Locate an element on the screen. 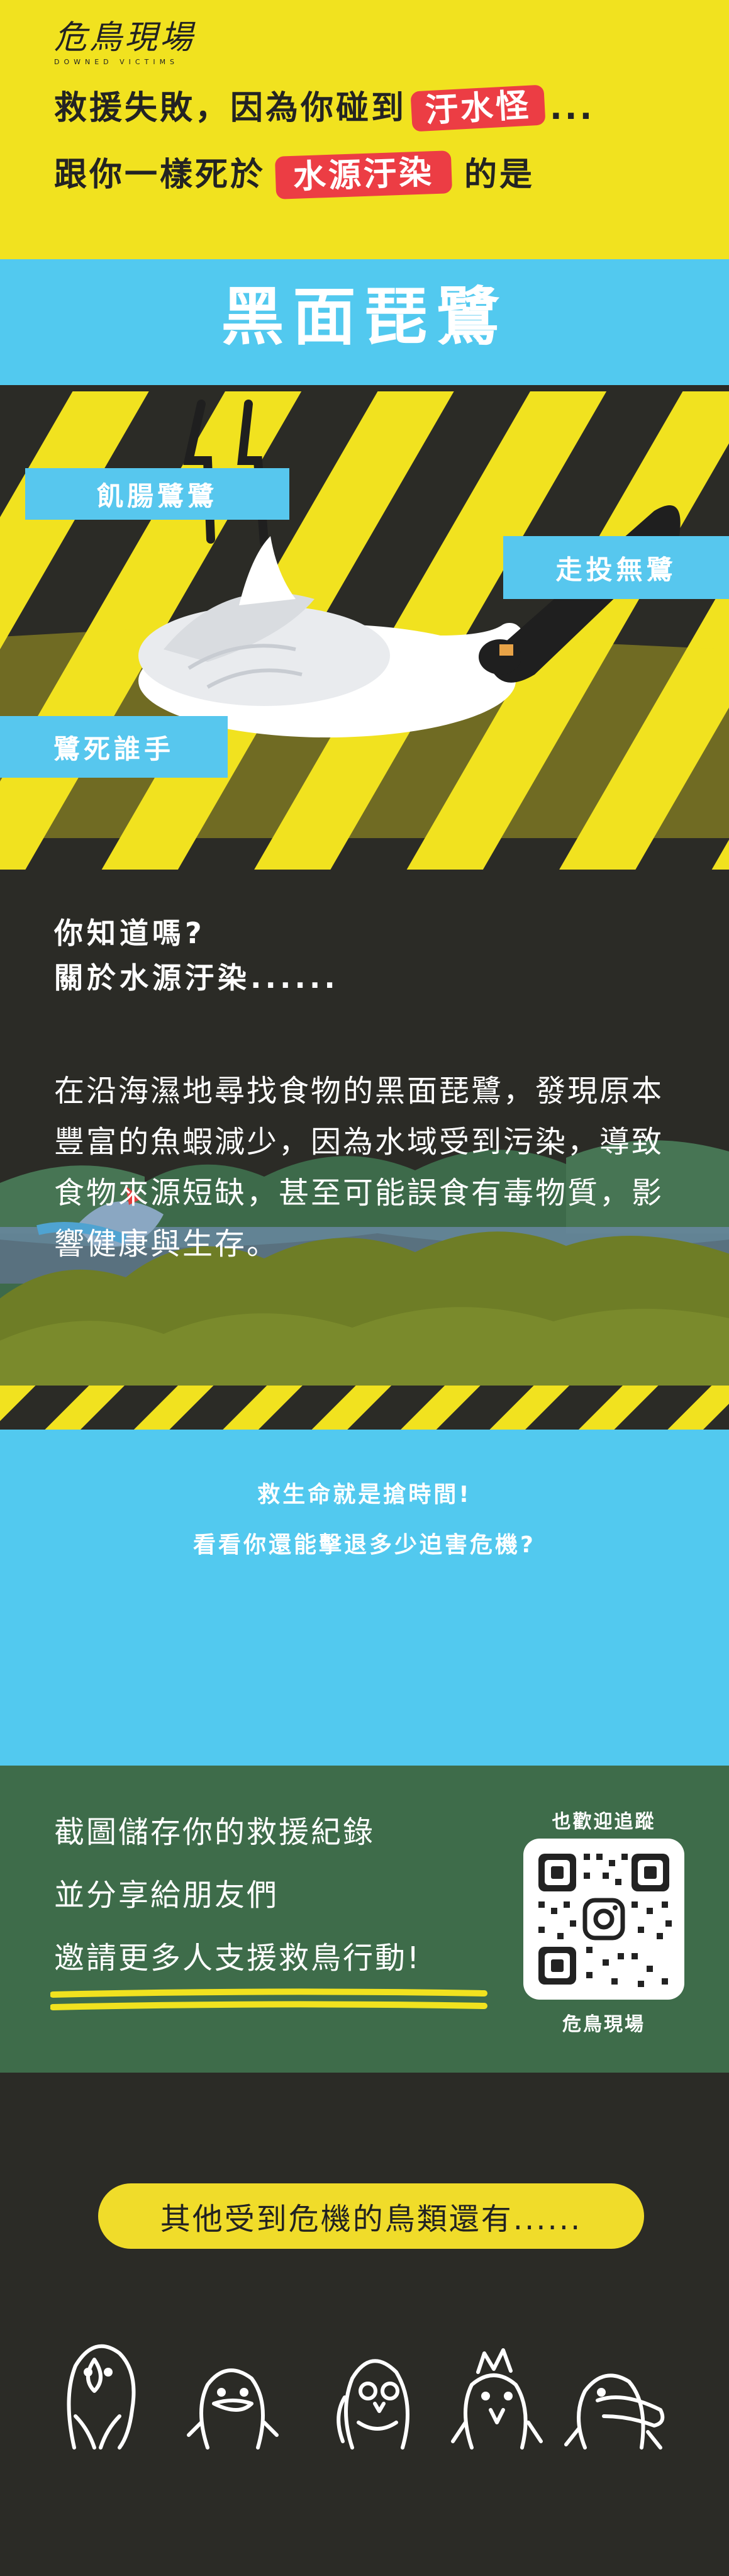 The height and width of the screenshot is (2576, 729). headline-text: 救援失敗，因為你碰到 is located at coordinates (231, 108).